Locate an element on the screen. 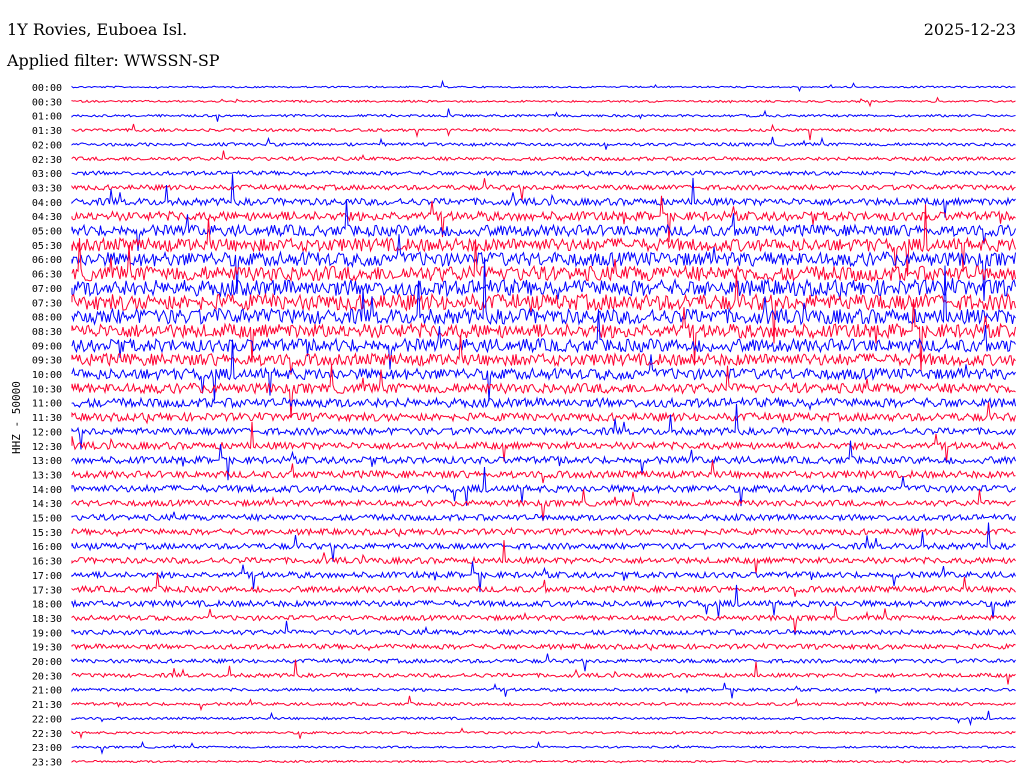 This screenshot has height=780, width=1024. time-tick-label: 15:30 is located at coordinates (47, 533).